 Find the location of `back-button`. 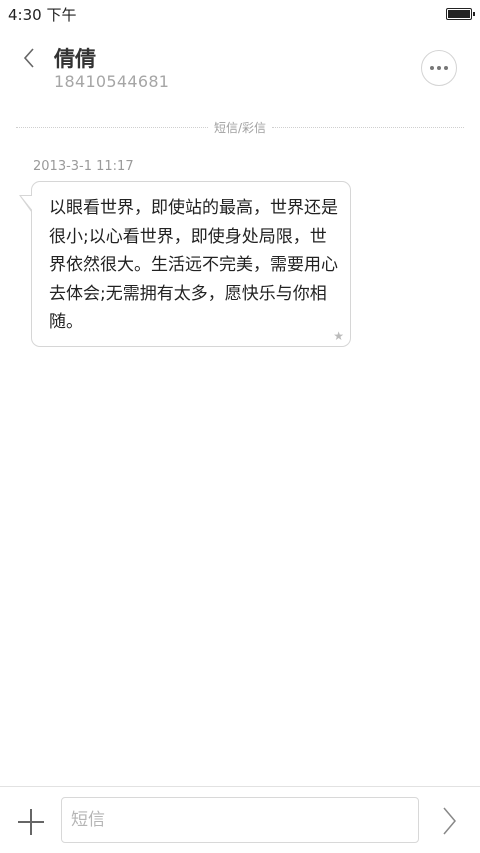

back-button is located at coordinates (29, 58).